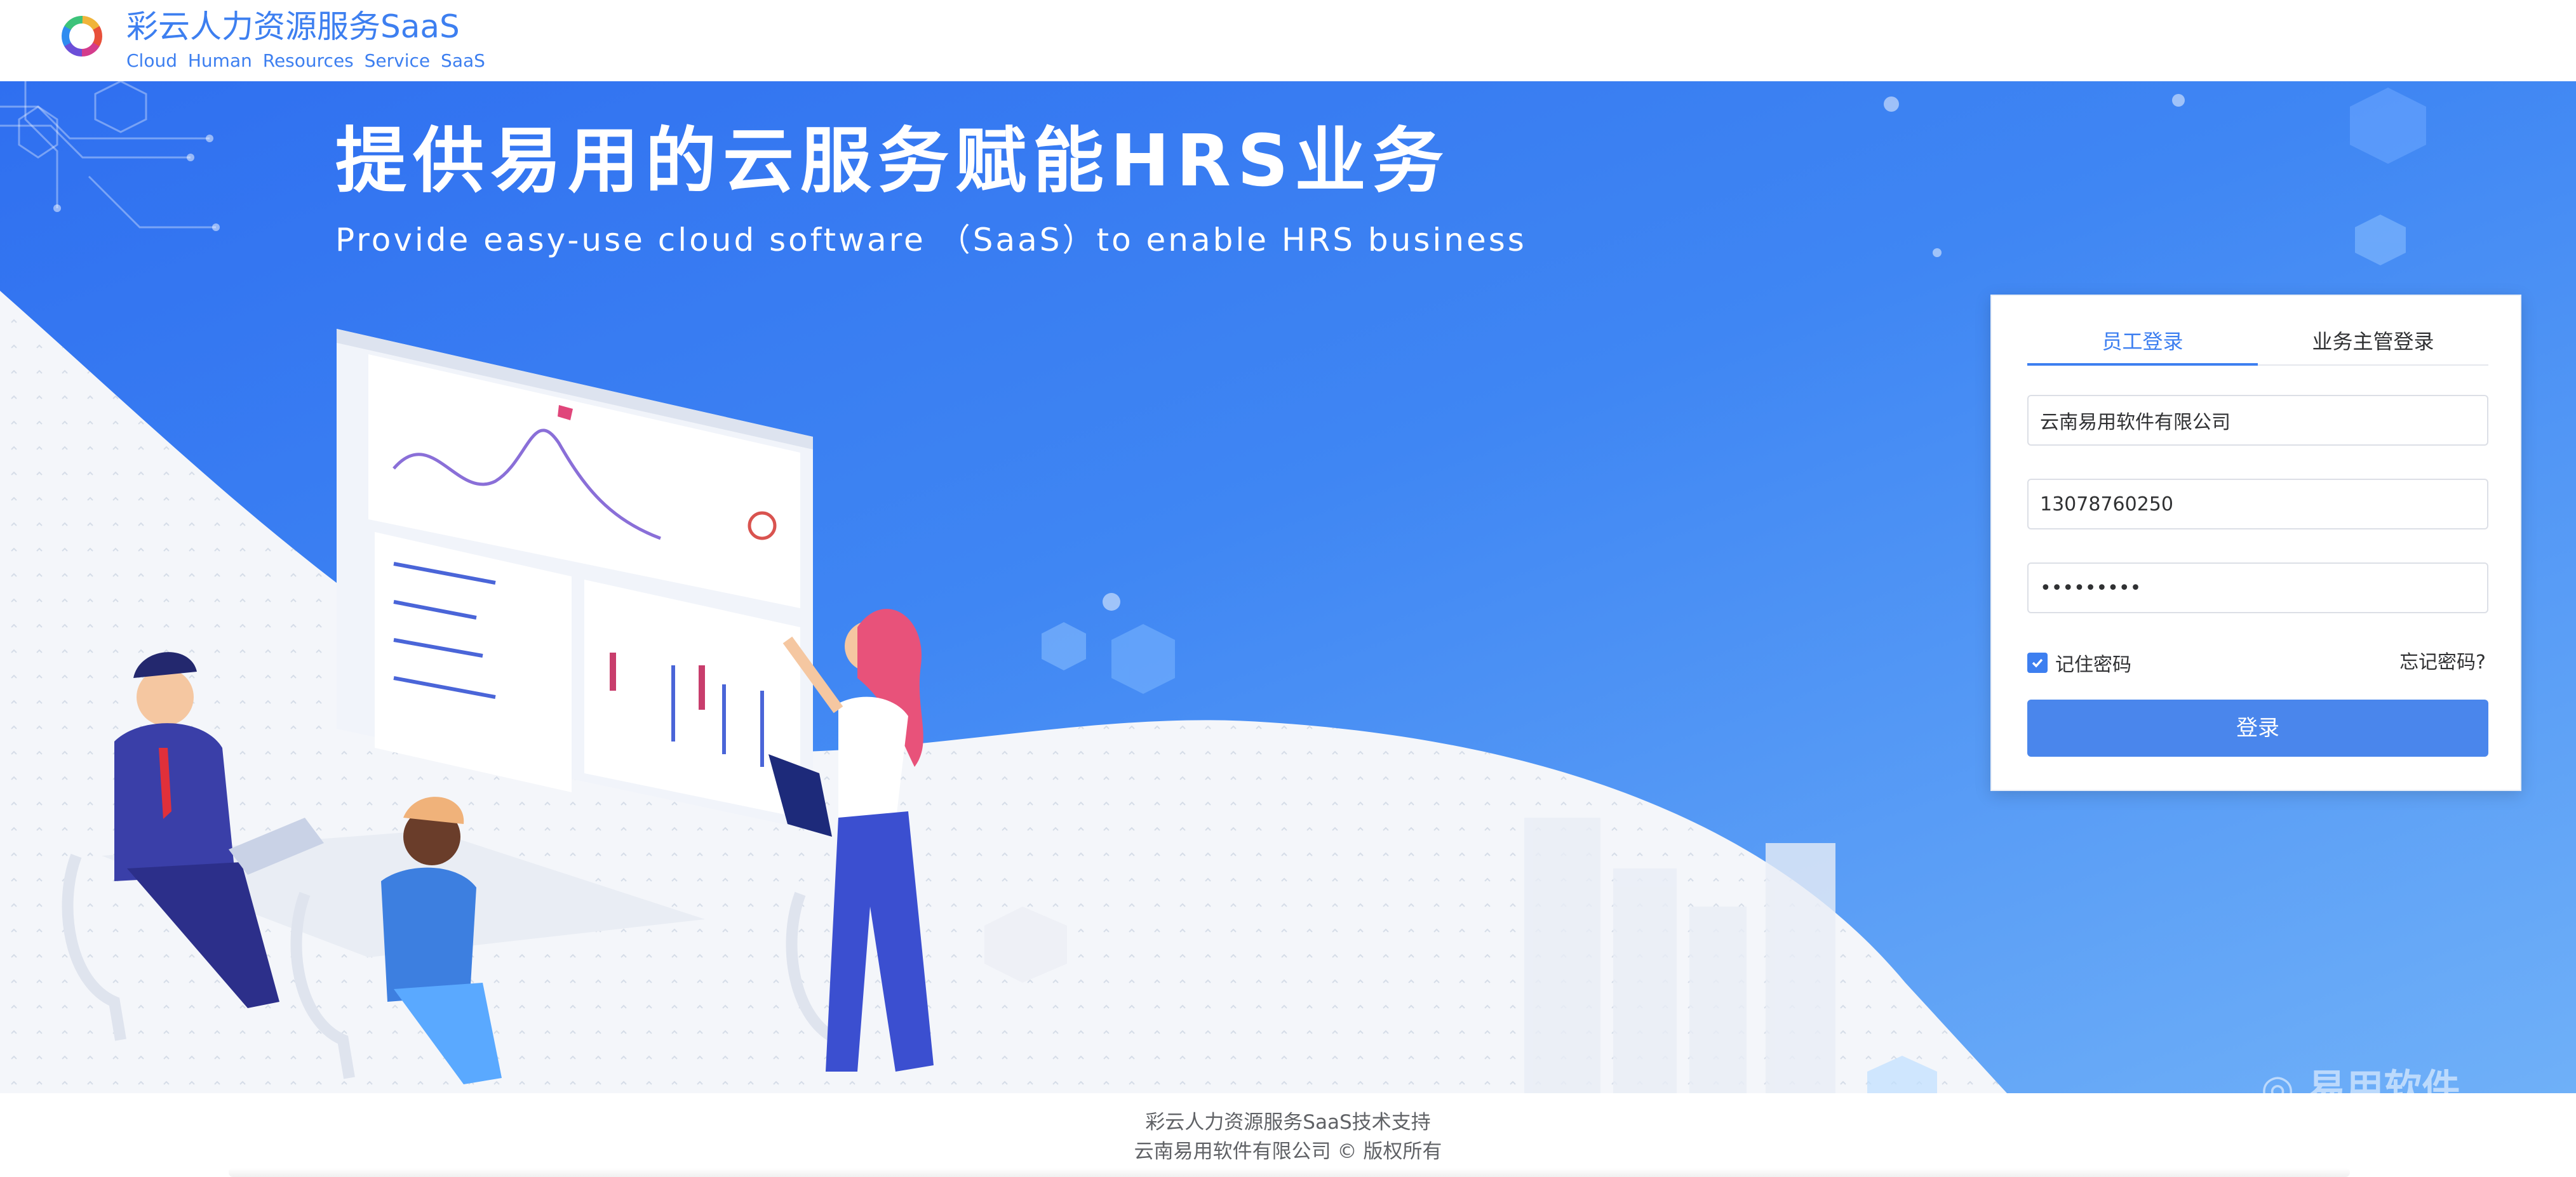 The image size is (2576, 1177). I want to click on password-field, so click(2257, 587).